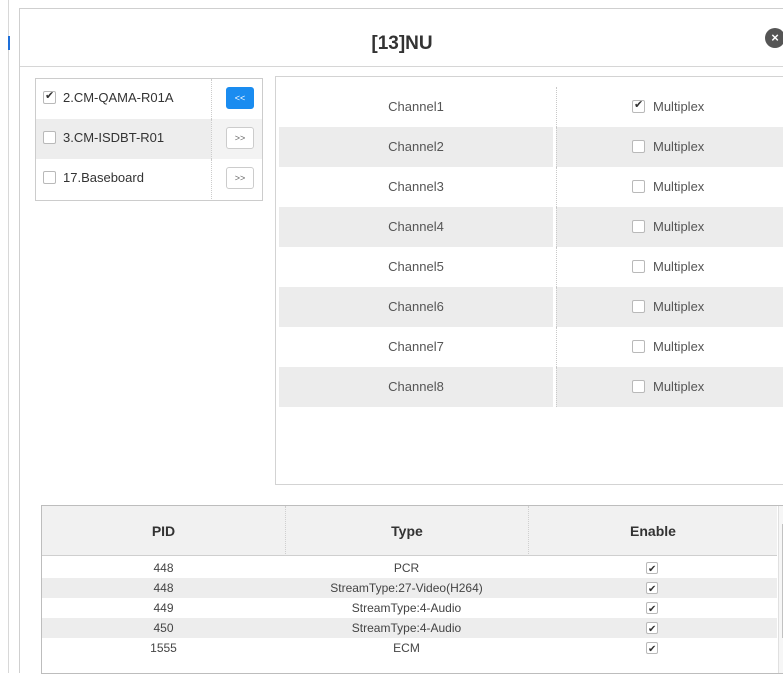 The image size is (783, 674). I want to click on scroll-down-icon: ▼, so click(781, 663).